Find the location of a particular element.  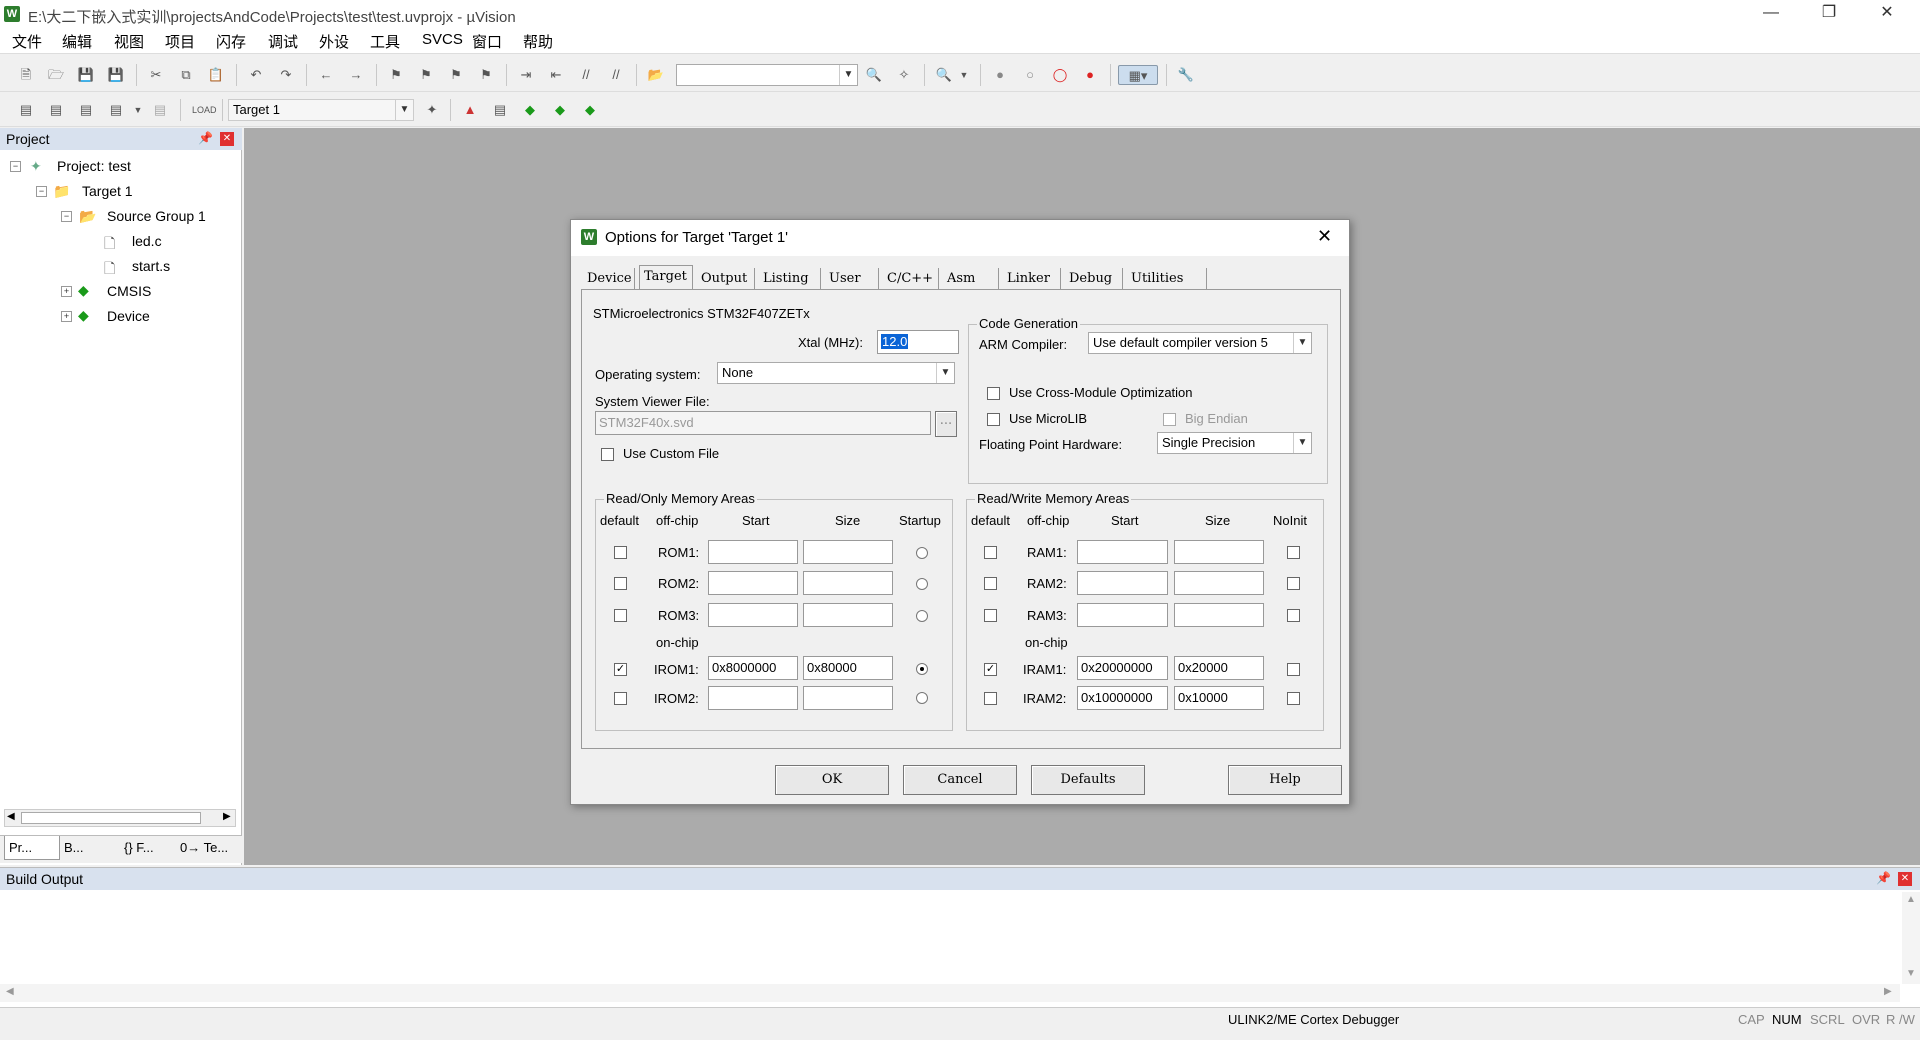

target-select: Target 1 ▼ is located at coordinates (321, 110).